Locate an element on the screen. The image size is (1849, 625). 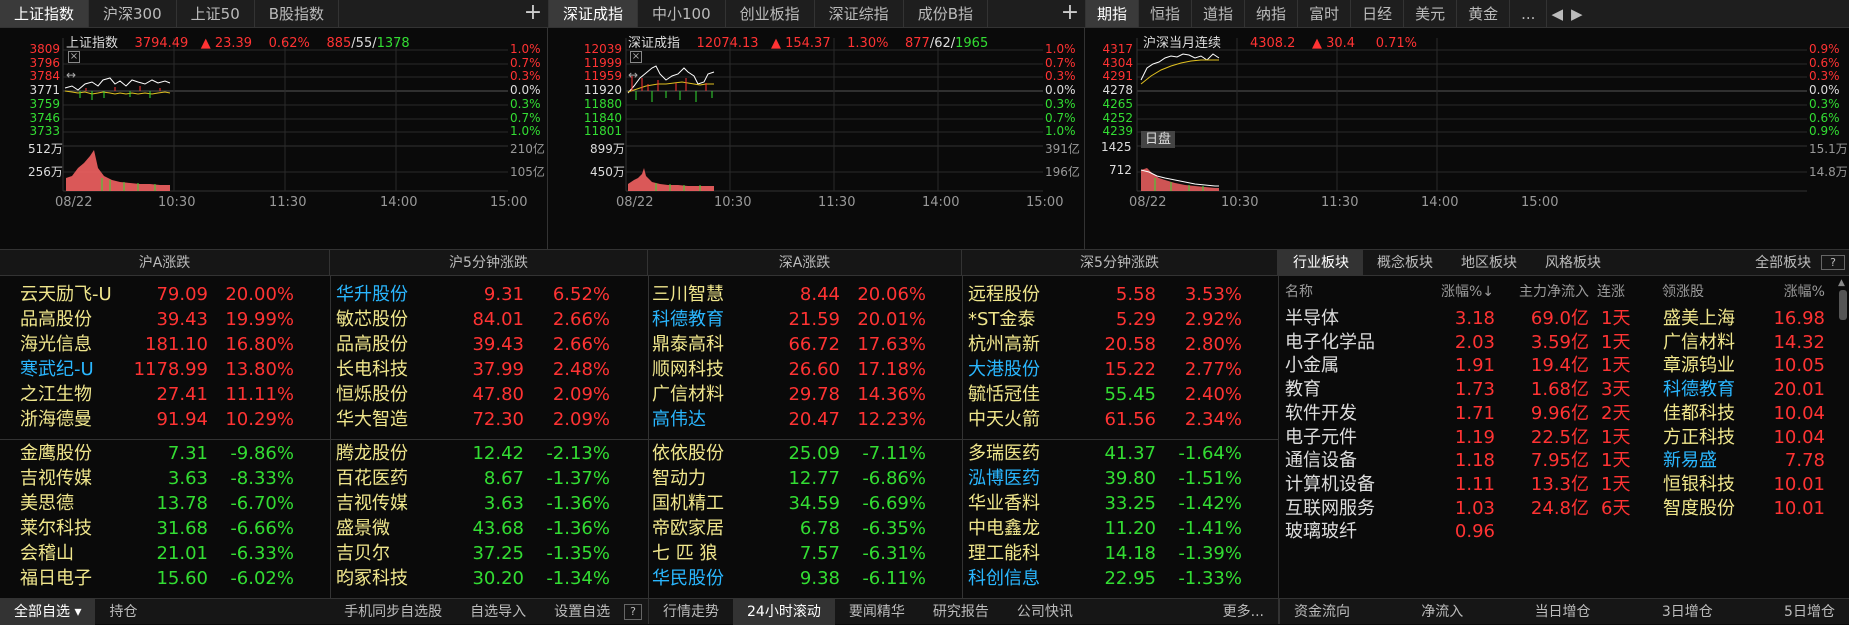
stock-row: 会稽山 21.01 -6.33% is located at coordinates (171, 553).